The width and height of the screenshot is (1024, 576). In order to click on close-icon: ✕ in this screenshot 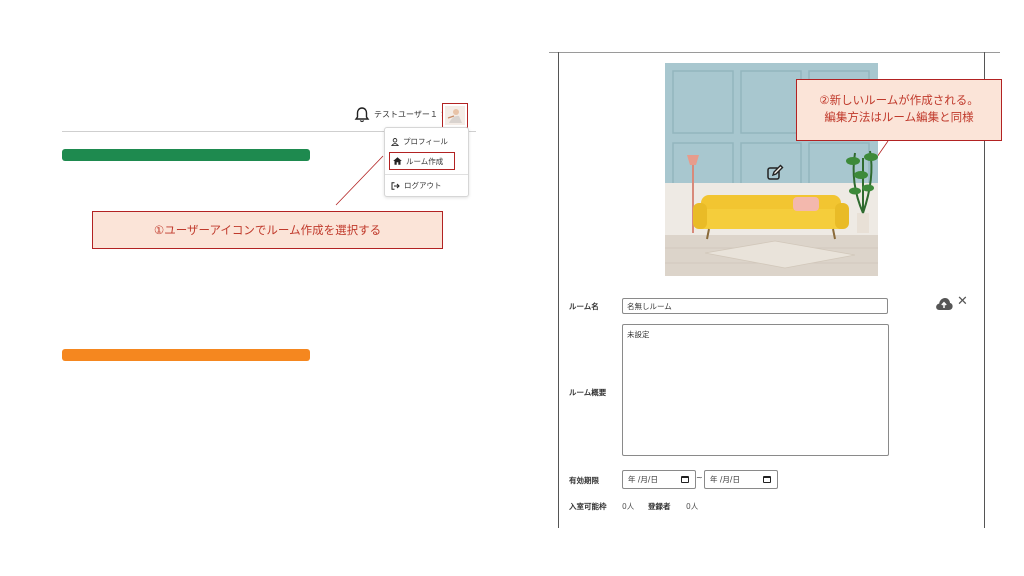, I will do `click(962, 302)`.